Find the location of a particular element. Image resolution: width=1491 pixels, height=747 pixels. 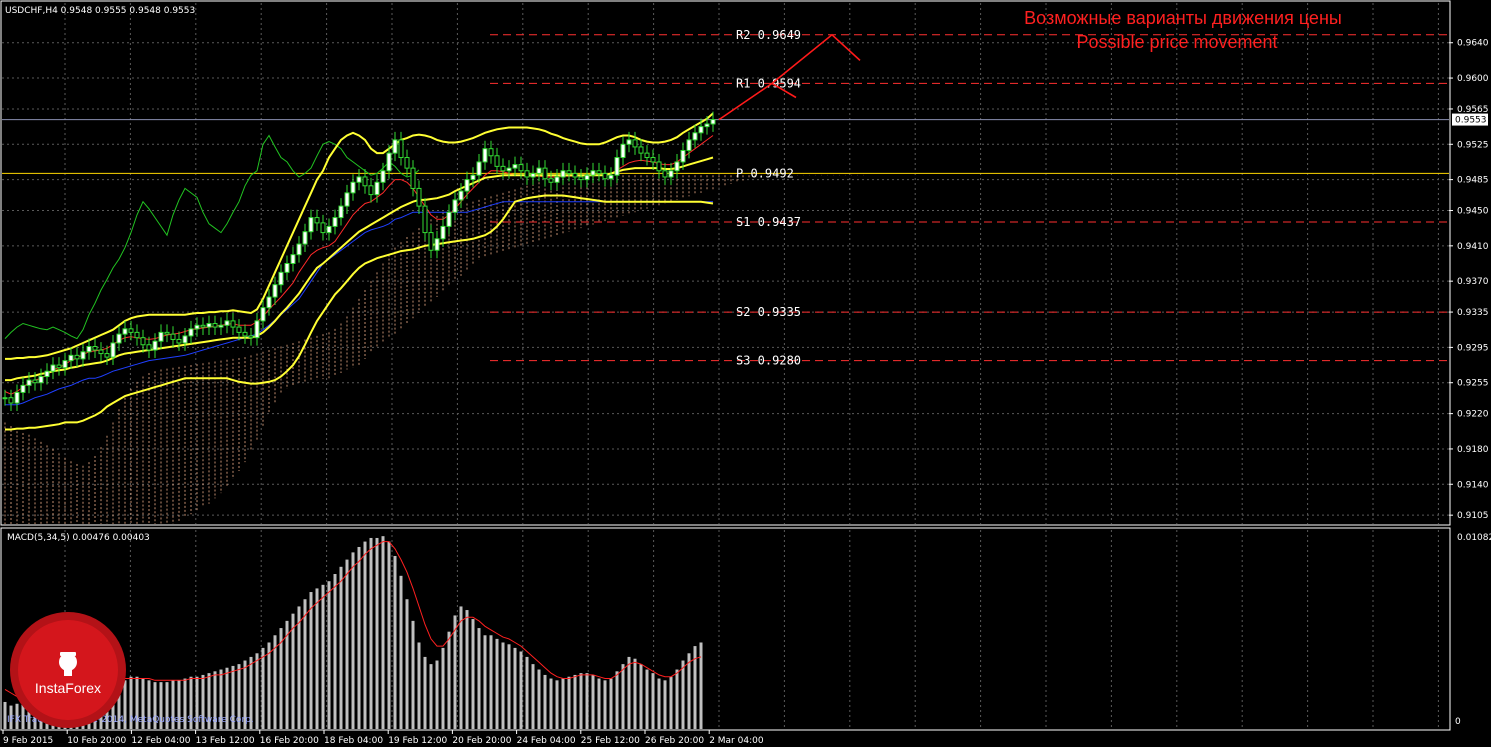

macd-header: MACD(5,34,5) 0.00476 0.00403 is located at coordinates (78, 538).